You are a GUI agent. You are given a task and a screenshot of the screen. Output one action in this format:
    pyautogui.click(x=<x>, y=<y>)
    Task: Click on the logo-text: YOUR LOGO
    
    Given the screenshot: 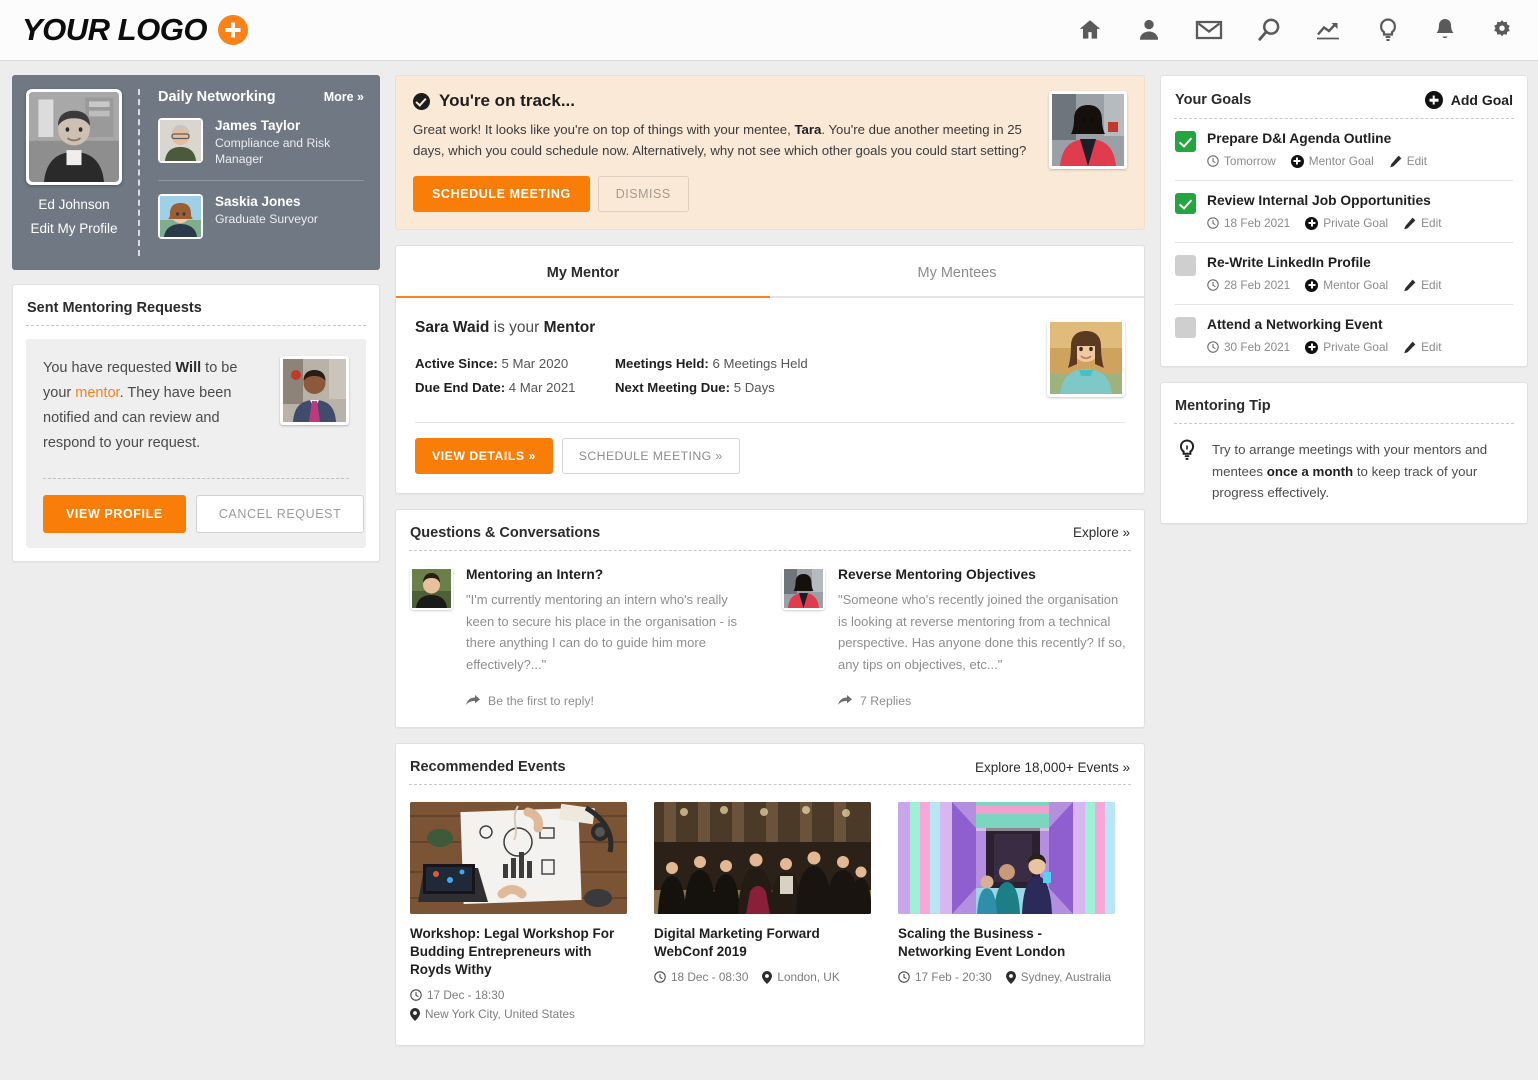 What is the action you would take?
    pyautogui.click(x=114, y=29)
    